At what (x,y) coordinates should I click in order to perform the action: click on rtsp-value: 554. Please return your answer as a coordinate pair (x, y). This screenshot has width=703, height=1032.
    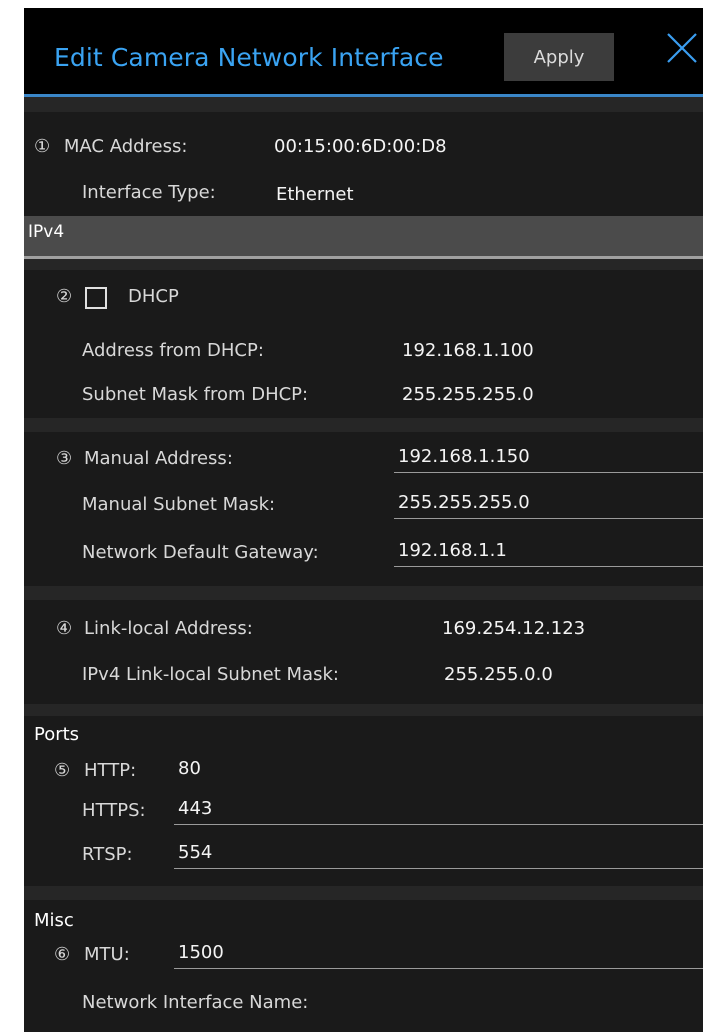
    Looking at the image, I should click on (195, 852).